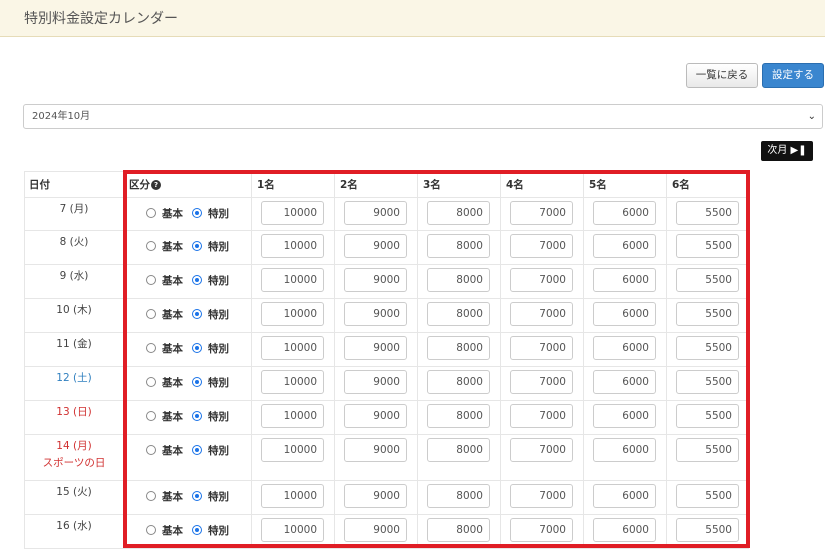 The image size is (825, 552). What do you see at coordinates (74, 454) in the screenshot?
I see `date-cell: 14 (月) スポーツの日` at bounding box center [74, 454].